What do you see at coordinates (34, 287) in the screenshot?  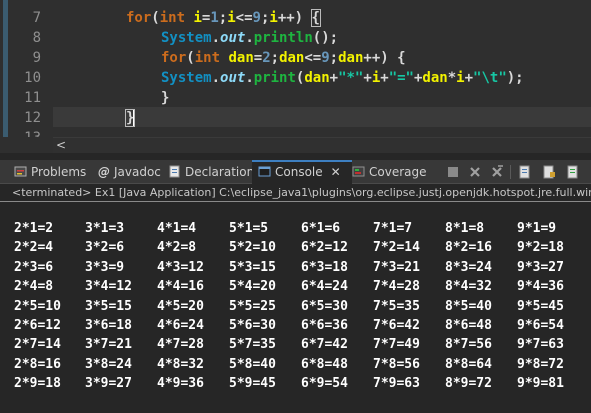 I see `output-cell: 2*4=8` at bounding box center [34, 287].